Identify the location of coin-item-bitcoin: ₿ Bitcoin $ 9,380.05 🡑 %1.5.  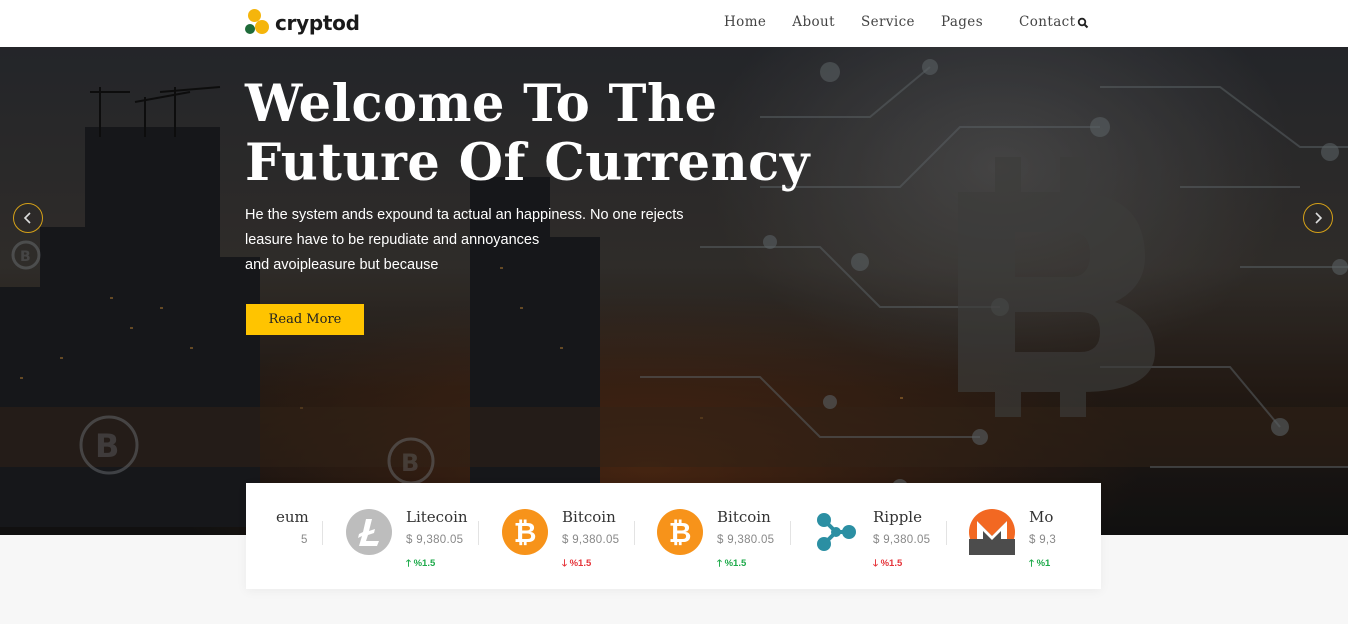
(724, 536).